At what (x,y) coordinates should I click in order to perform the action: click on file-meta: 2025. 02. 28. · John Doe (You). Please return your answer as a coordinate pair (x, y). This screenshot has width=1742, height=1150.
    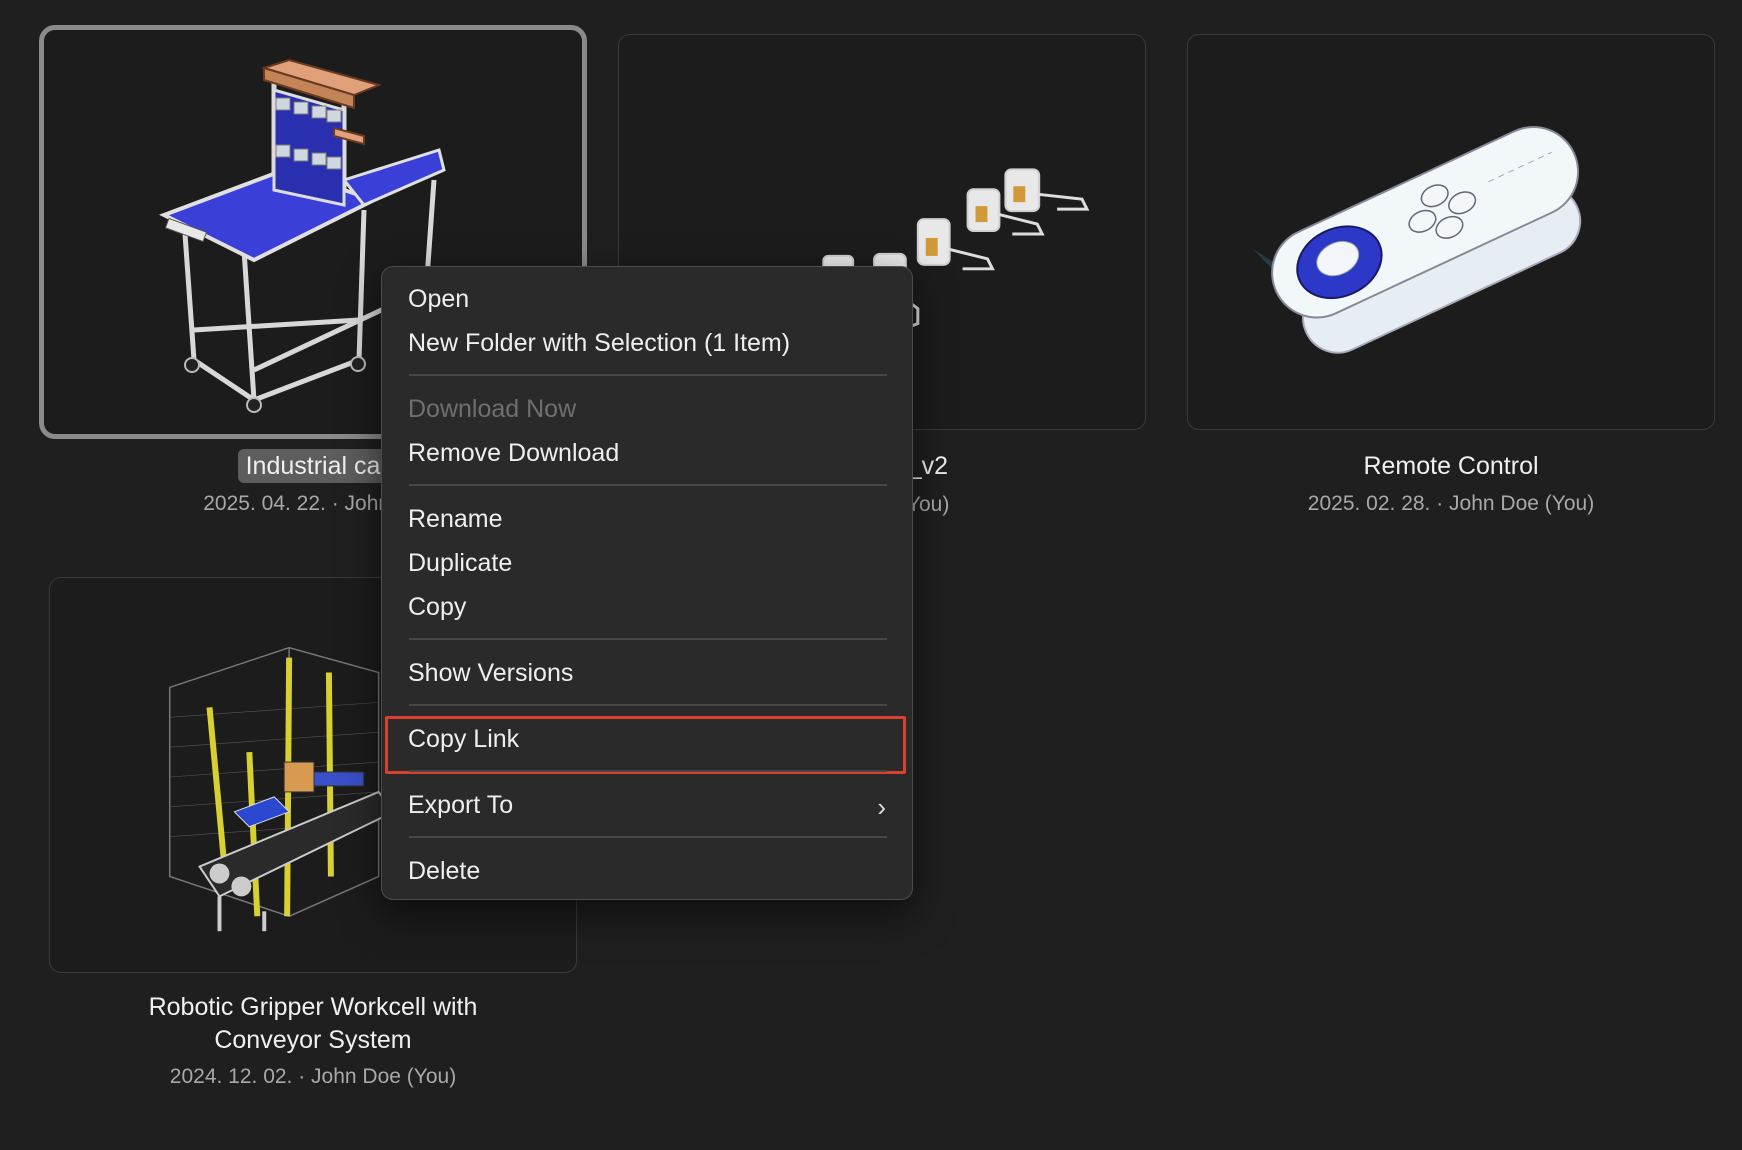
    Looking at the image, I should click on (1451, 503).